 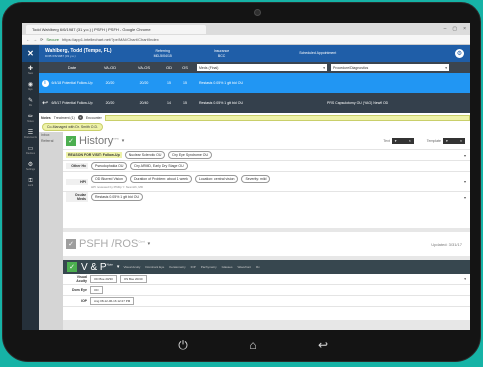 I want to click on finding-pill: Nuclear Sclerotic OU, so click(x=145, y=155).